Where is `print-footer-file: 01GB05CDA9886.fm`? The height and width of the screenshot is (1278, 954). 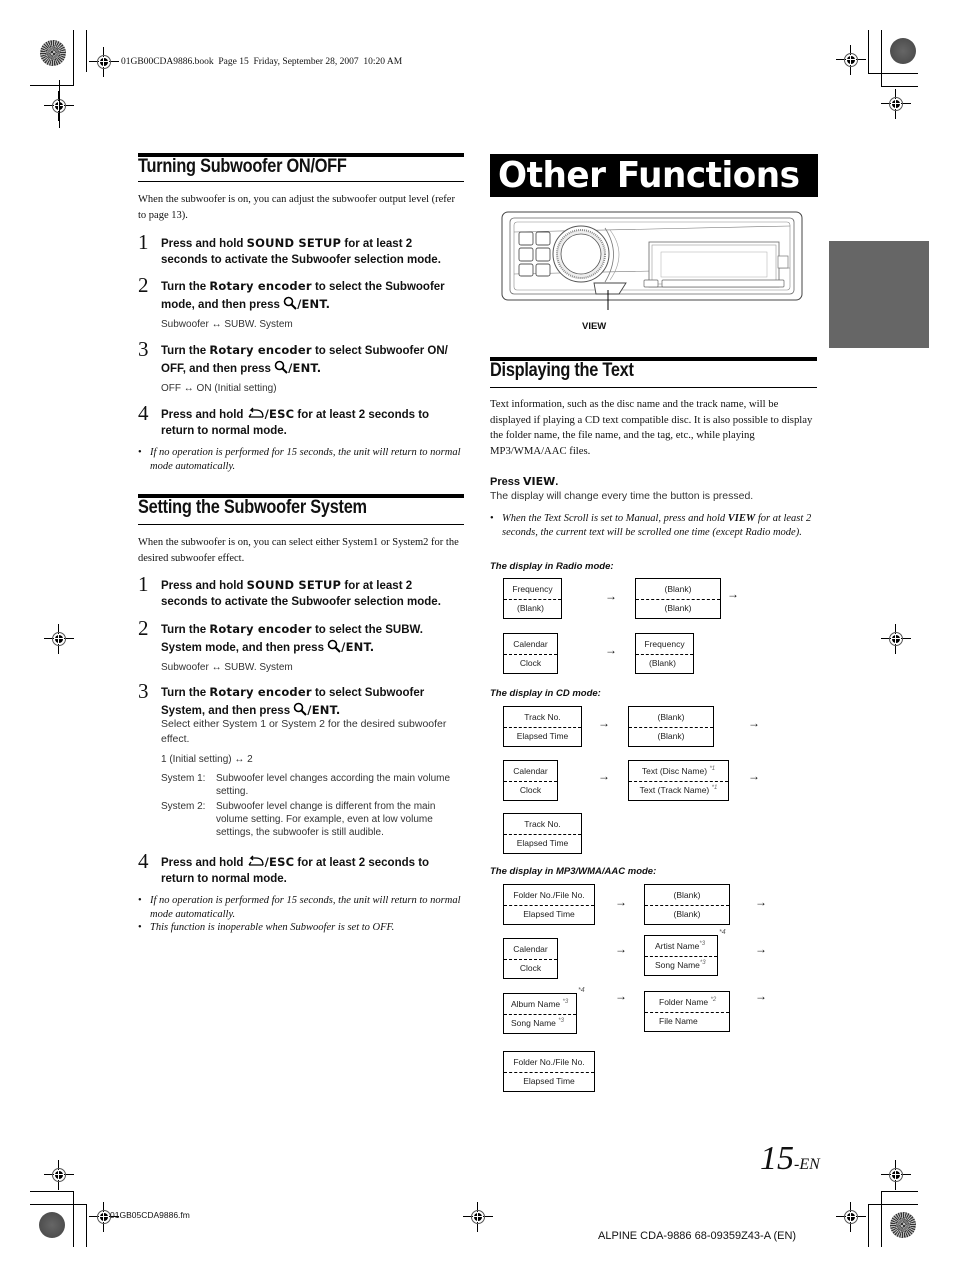
print-footer-file: 01GB05CDA9886.fm is located at coordinates (150, 1215).